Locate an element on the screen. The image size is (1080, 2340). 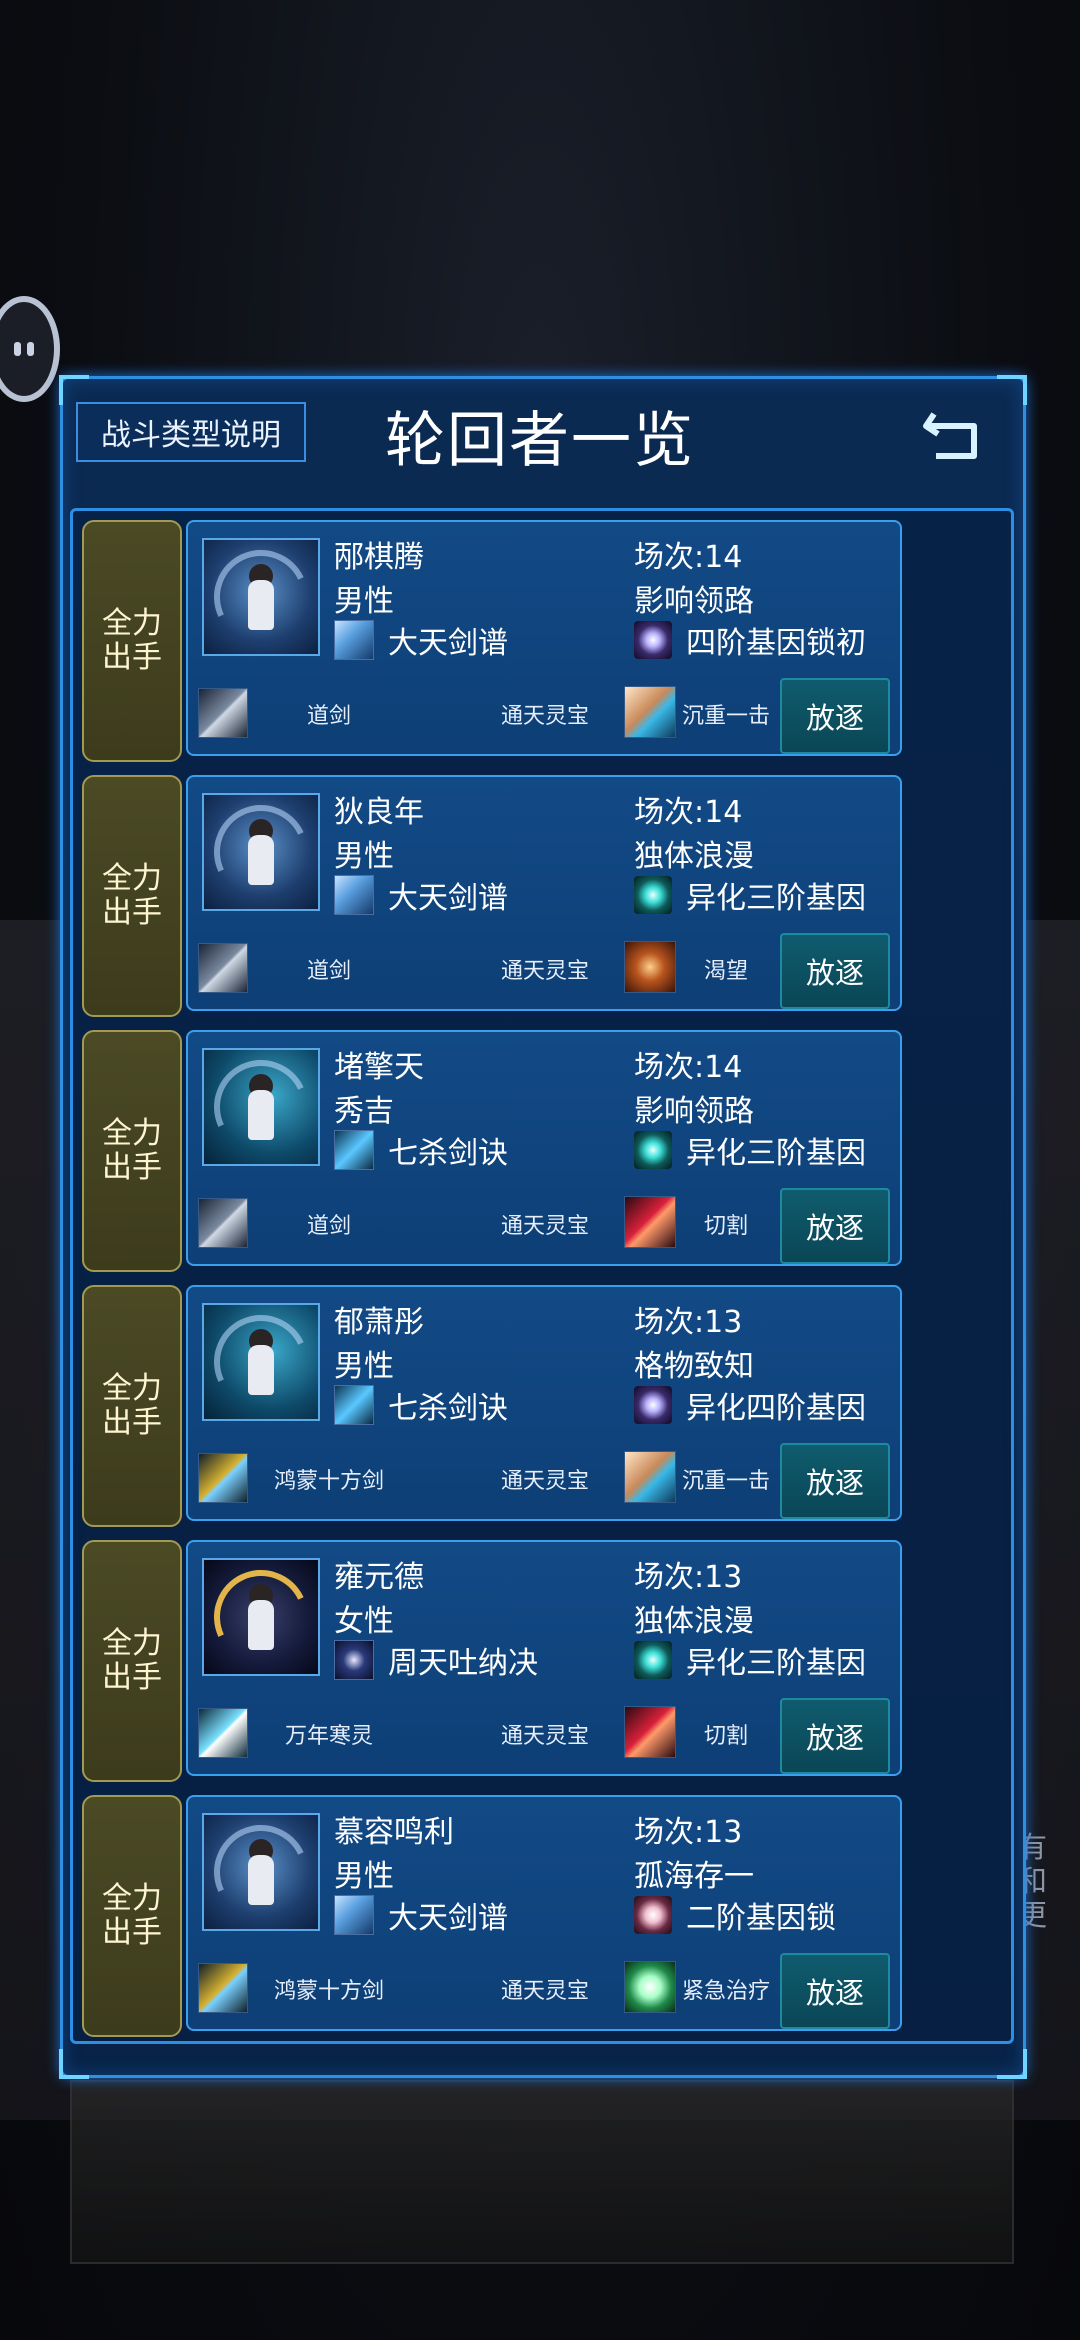
weapon-name: 万年寒灵 is located at coordinates (328, 1736).